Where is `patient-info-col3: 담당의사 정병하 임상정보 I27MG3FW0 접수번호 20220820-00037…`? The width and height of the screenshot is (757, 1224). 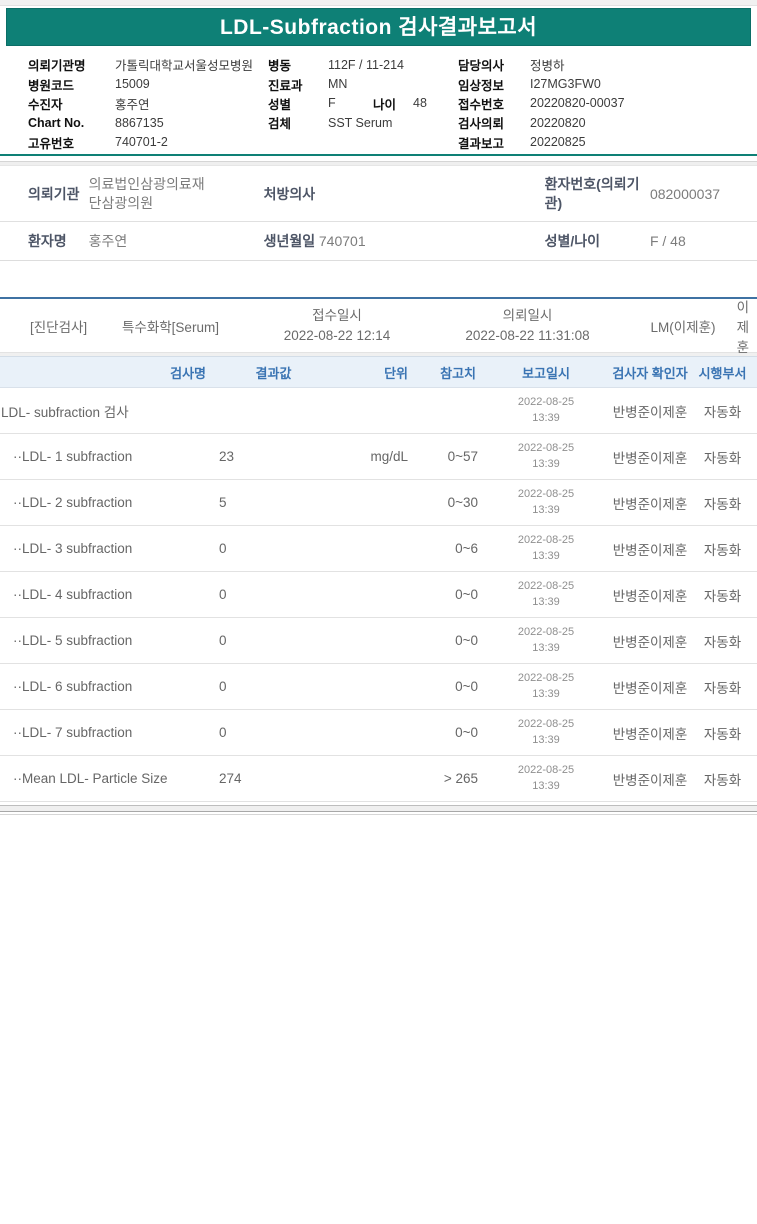 patient-info-col3: 담당의사 정병하 임상정보 I27MG3FW0 접수번호 20220820-00037… is located at coordinates (603, 103).